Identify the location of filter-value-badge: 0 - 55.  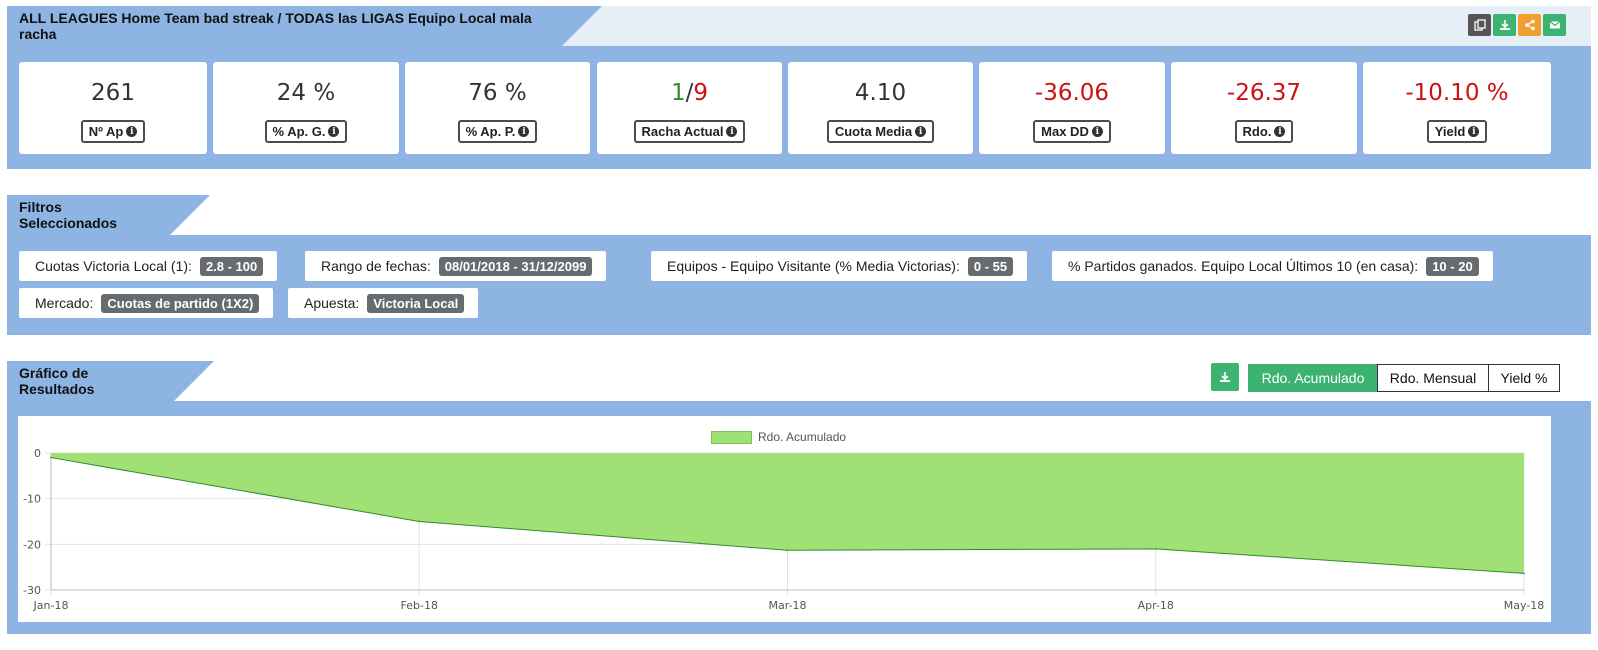
(990, 266).